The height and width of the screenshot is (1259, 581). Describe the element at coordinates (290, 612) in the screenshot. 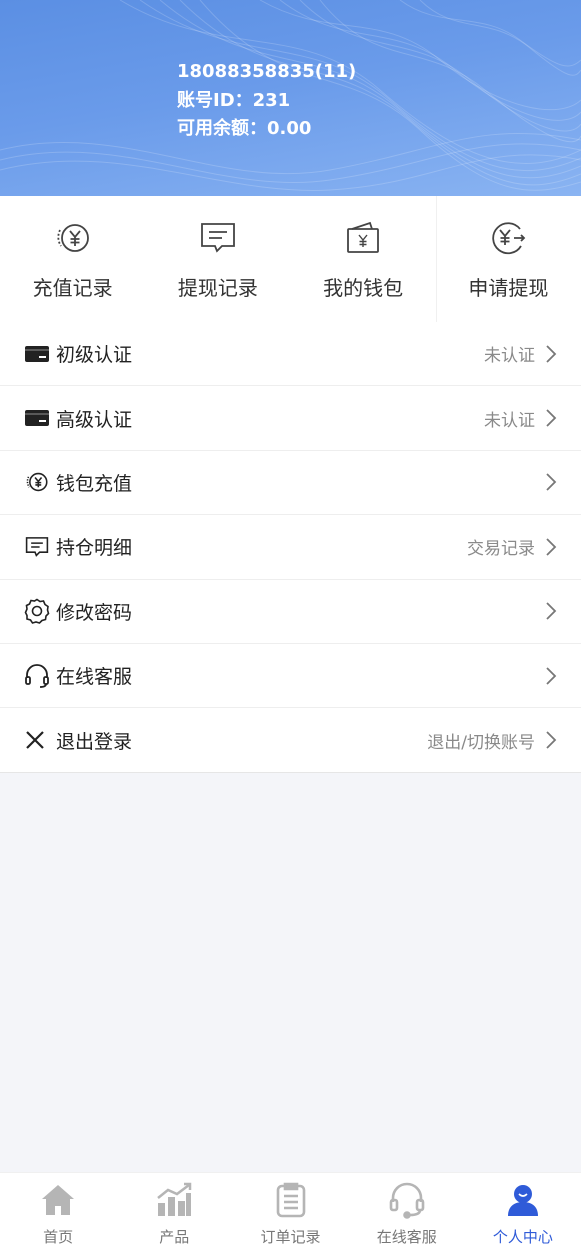

I see `menu-change-password: 修改密码` at that location.